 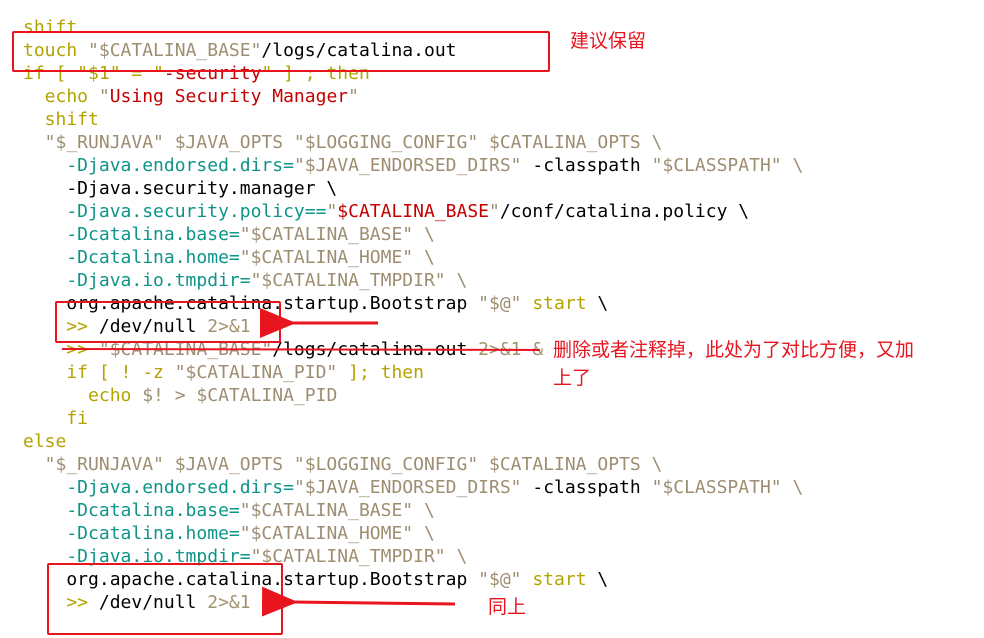 What do you see at coordinates (358, 601) in the screenshot?
I see `arrow-to-devnull-else` at bounding box center [358, 601].